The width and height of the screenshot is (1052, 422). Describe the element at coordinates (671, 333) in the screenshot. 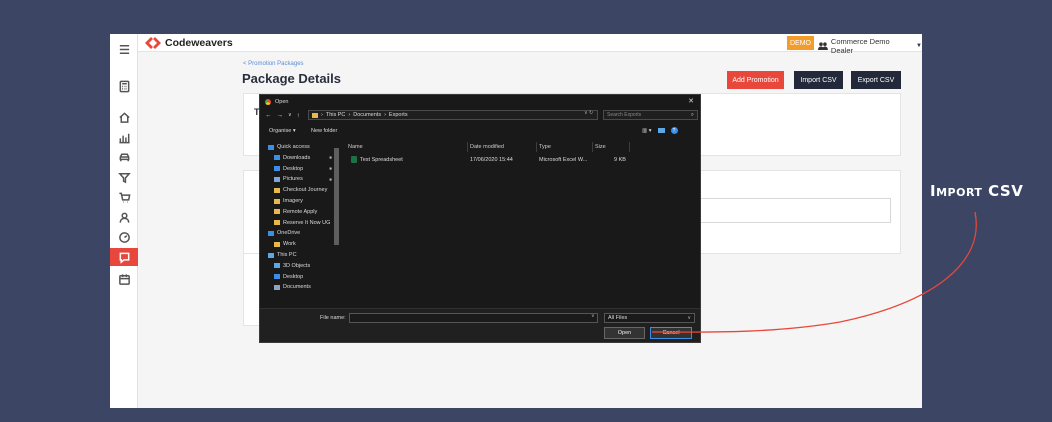

I see `cancel-button: Cancel` at that location.